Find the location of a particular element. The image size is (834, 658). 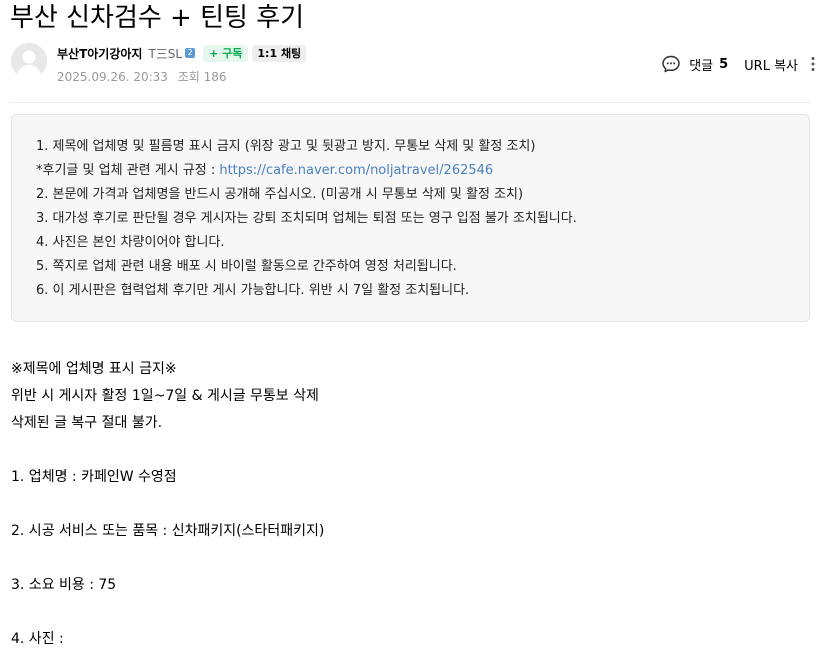

post-meta: 2025.09.26. 20:33 조회 186 is located at coordinates (142, 76).